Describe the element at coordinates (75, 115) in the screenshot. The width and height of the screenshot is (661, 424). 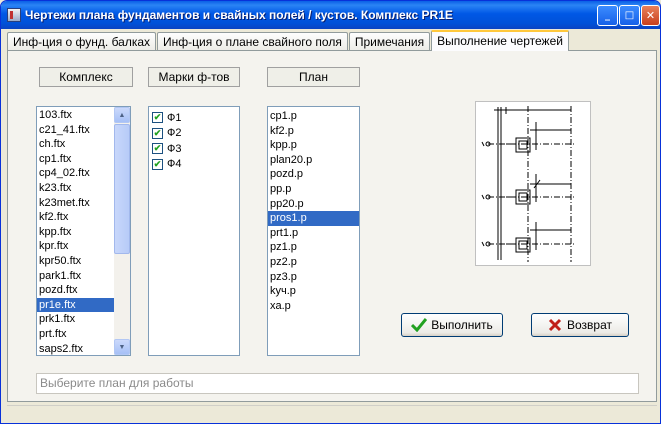
I see `complex-list-item: 103.ftx` at that location.